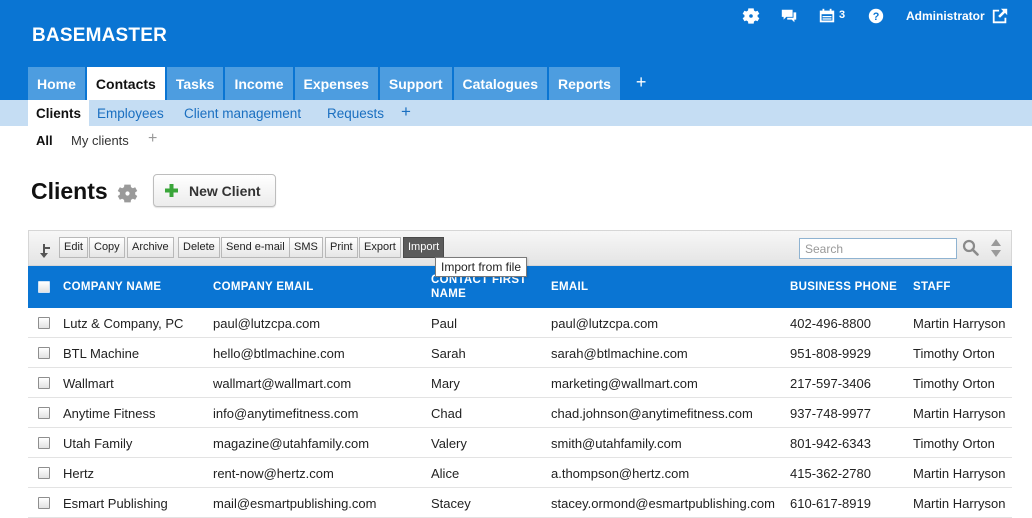 The height and width of the screenshot is (518, 1032). Describe the element at coordinates (959, 323) in the screenshot. I see `cell-staff: Martin Harryson` at that location.